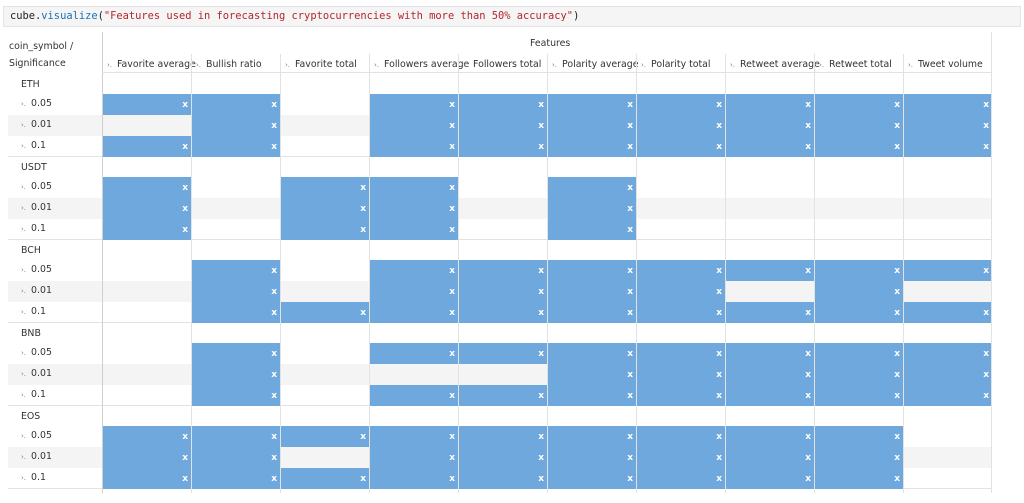 Image resolution: width=1024 pixels, height=503 pixels. What do you see at coordinates (855, 64) in the screenshot?
I see `column-header-retweet-total: ›. Retweet total` at bounding box center [855, 64].